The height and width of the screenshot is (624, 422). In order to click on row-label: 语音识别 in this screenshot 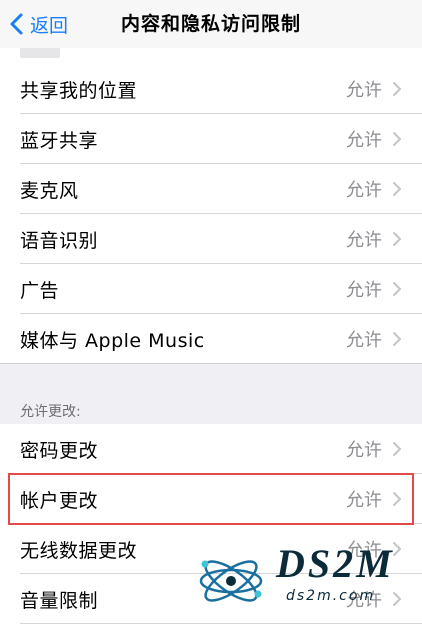, I will do `click(59, 240)`.